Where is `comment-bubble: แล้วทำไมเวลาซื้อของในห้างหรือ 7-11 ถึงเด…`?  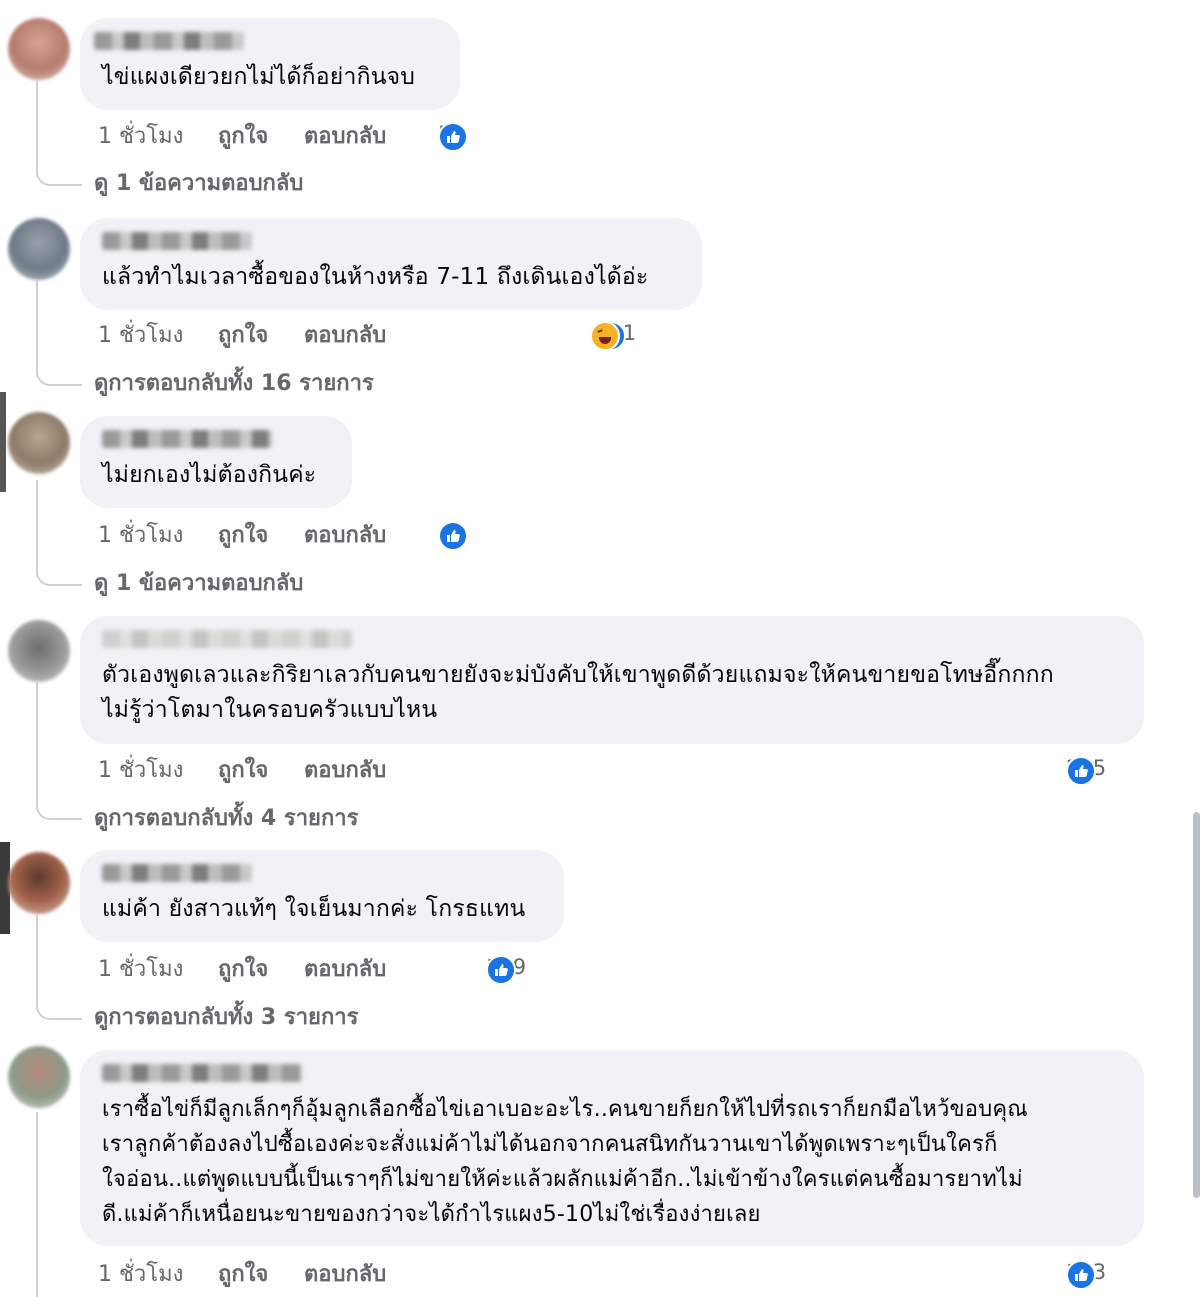 comment-bubble: แล้วทำไมเวลาซื้อของในห้างหรือ 7-11 ถึงเด… is located at coordinates (391, 264).